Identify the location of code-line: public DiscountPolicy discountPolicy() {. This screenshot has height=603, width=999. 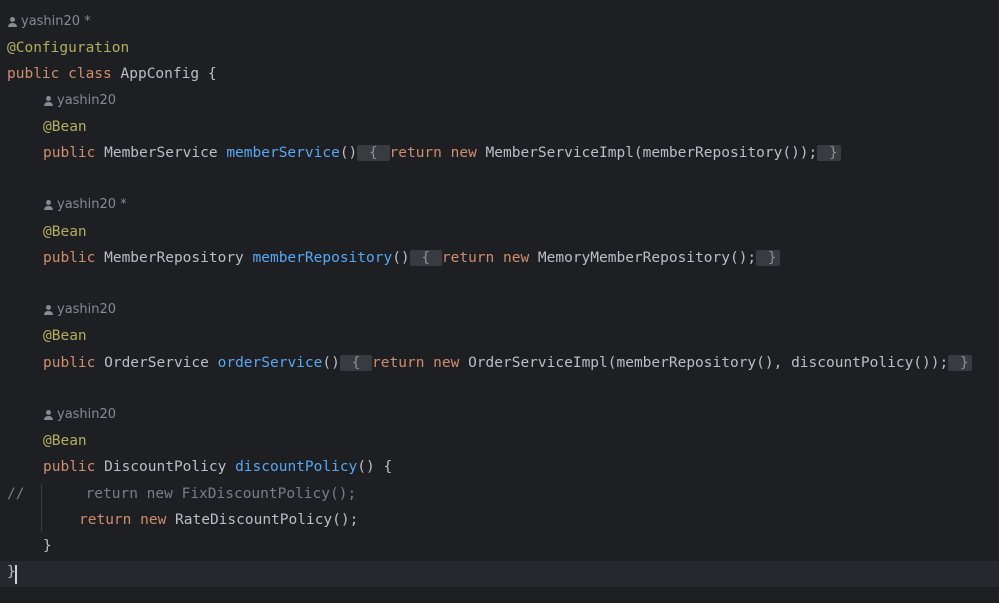
(217, 467).